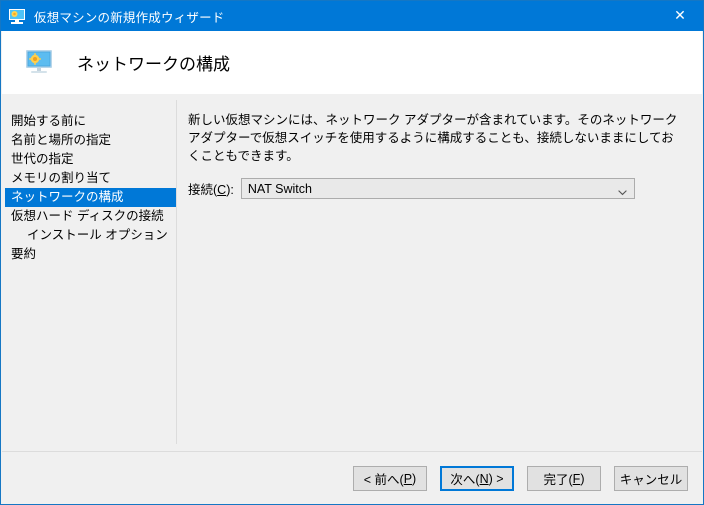 The image size is (704, 505). Describe the element at coordinates (465, 480) in the screenshot. I see `next-button-prefix: 次へ(` at that location.